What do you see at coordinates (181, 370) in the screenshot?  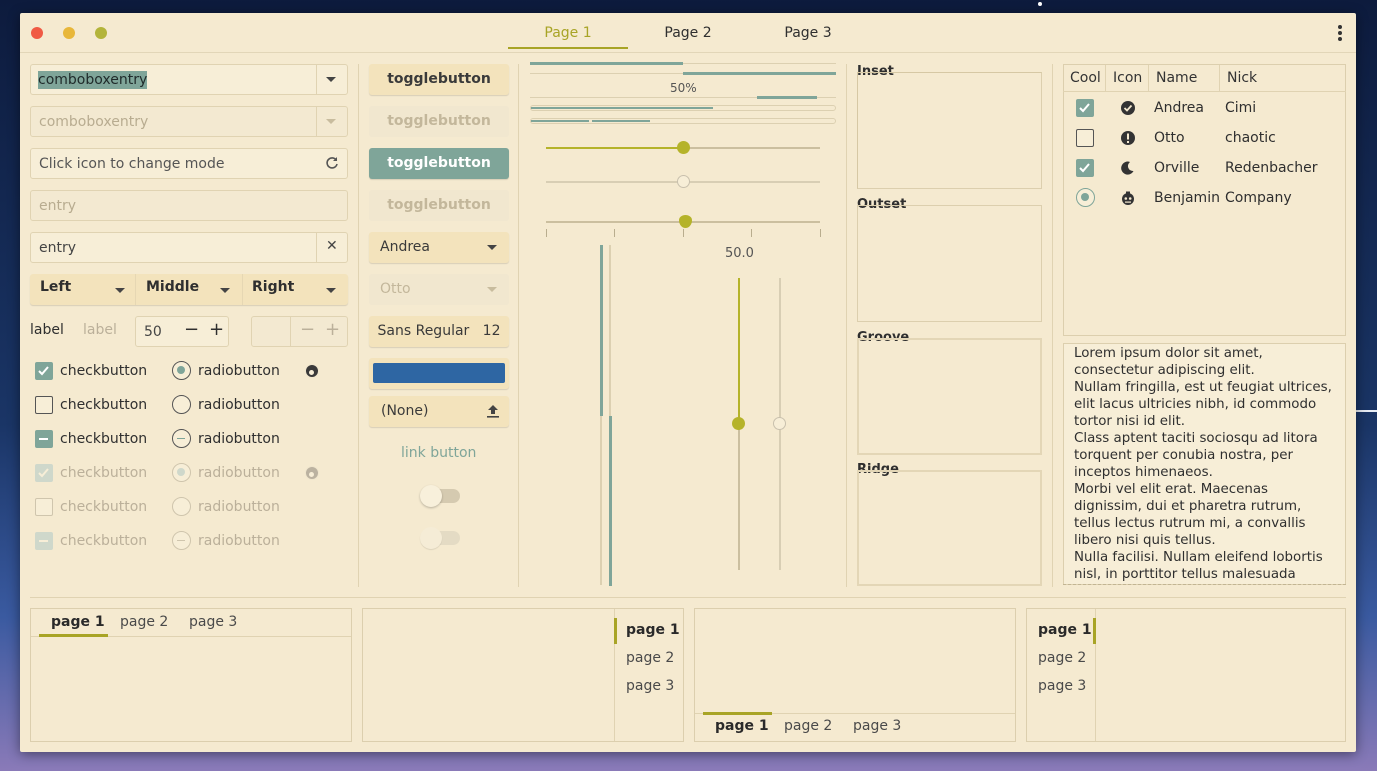 I see `radiobutton-selected` at bounding box center [181, 370].